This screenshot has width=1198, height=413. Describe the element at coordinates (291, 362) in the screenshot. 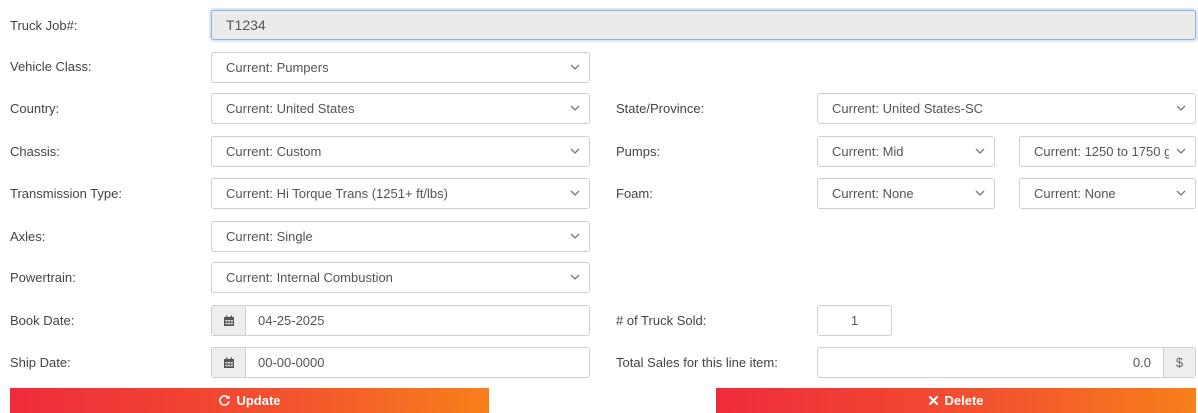

I see `ship-date-value: 00-00-0000` at that location.